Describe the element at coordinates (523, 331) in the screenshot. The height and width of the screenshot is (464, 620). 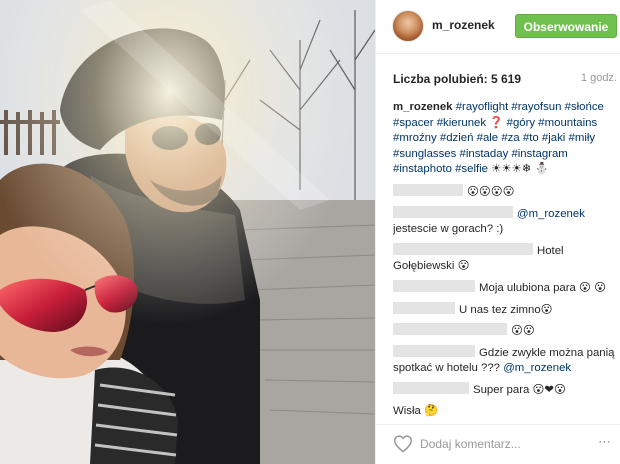
I see `comment-text: 😮😮` at that location.